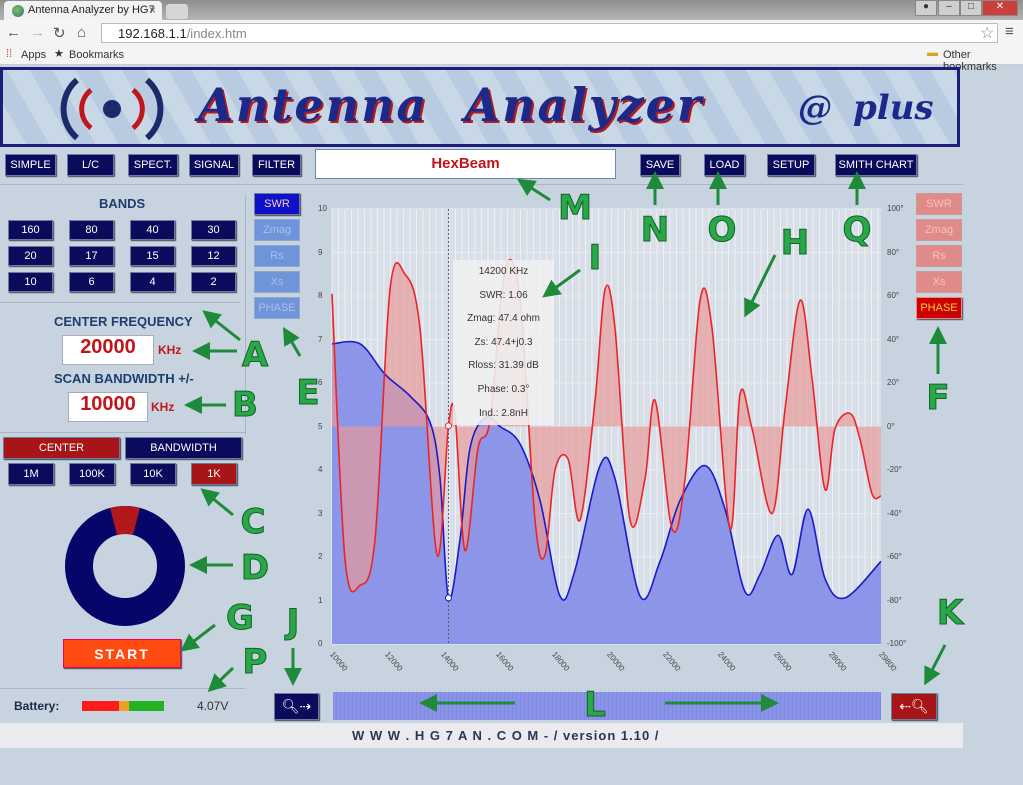 The width and height of the screenshot is (1023, 785). I want to click on zoom-out-icon: 🔍︎⇢, so click(296, 706).